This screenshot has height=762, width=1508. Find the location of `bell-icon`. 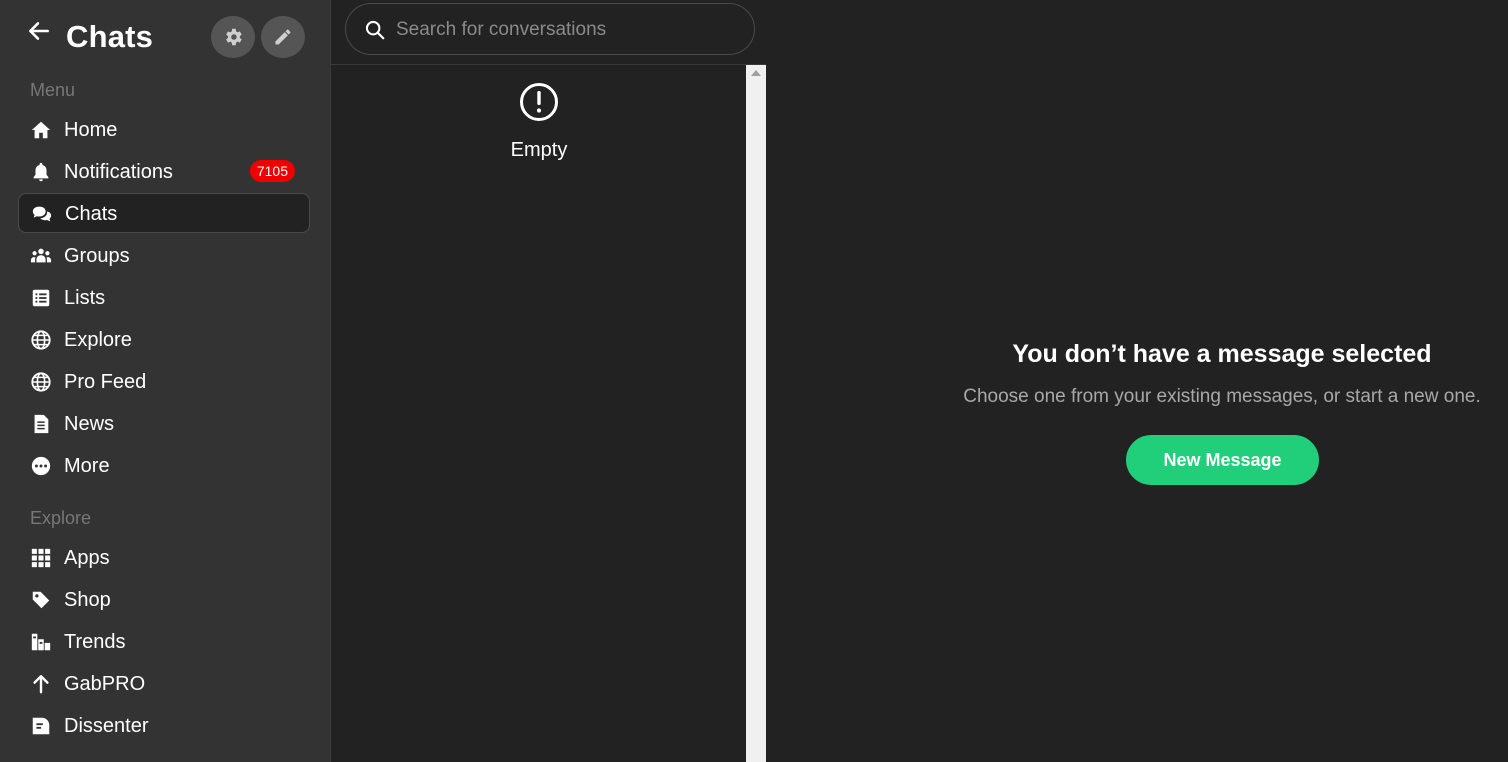

bell-icon is located at coordinates (41, 172).